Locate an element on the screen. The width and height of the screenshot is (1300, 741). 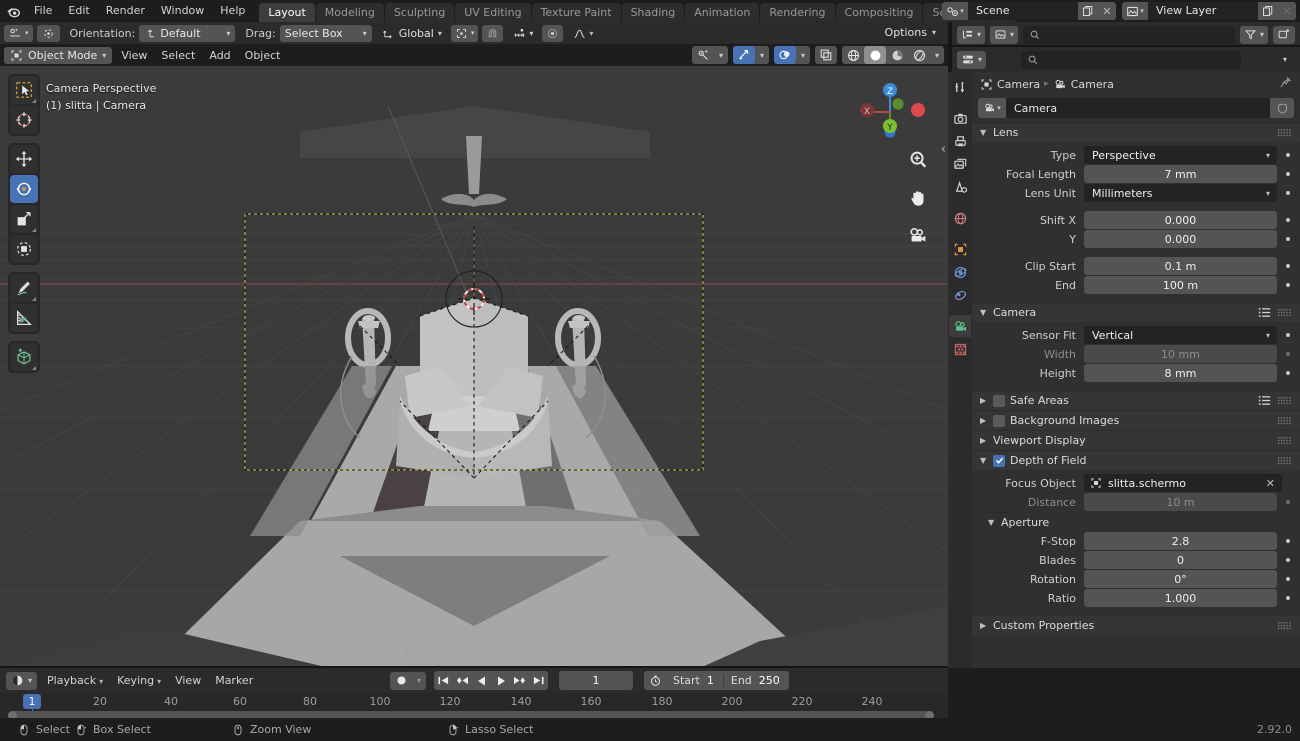
background-images-panel-checkbox is located at coordinates (999, 420).